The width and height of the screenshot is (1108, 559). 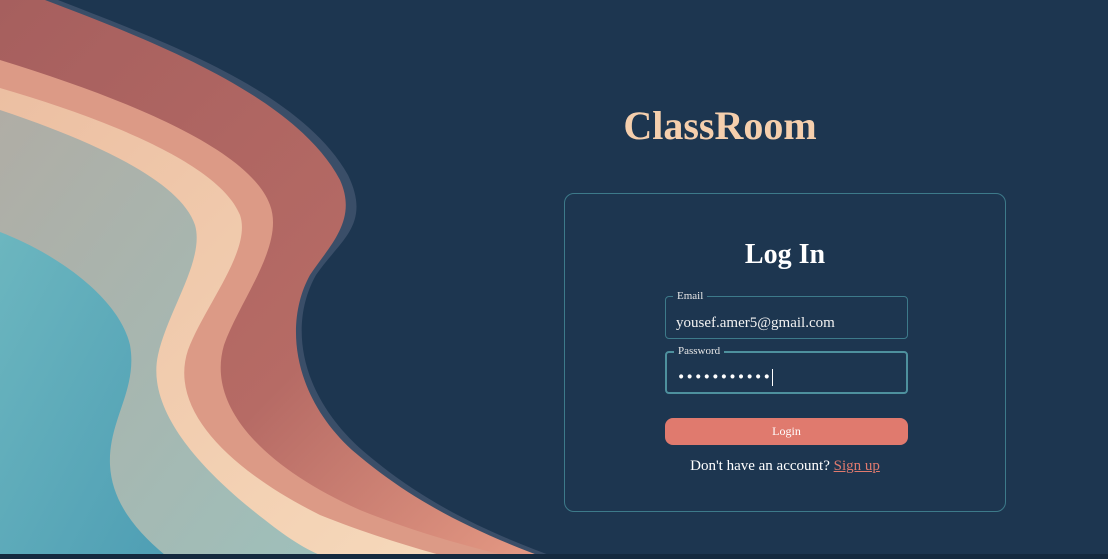 I want to click on login-button: Login, so click(x=786, y=431).